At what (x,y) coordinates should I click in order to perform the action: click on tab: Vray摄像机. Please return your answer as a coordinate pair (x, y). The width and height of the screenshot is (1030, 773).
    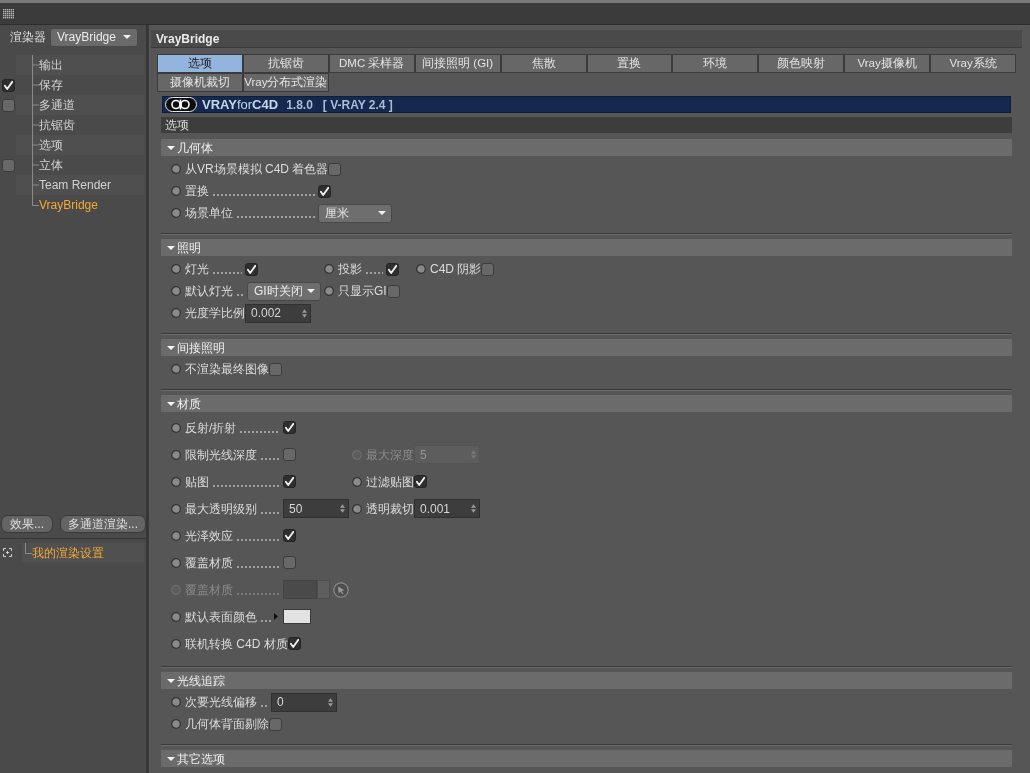
    Looking at the image, I should click on (887, 63).